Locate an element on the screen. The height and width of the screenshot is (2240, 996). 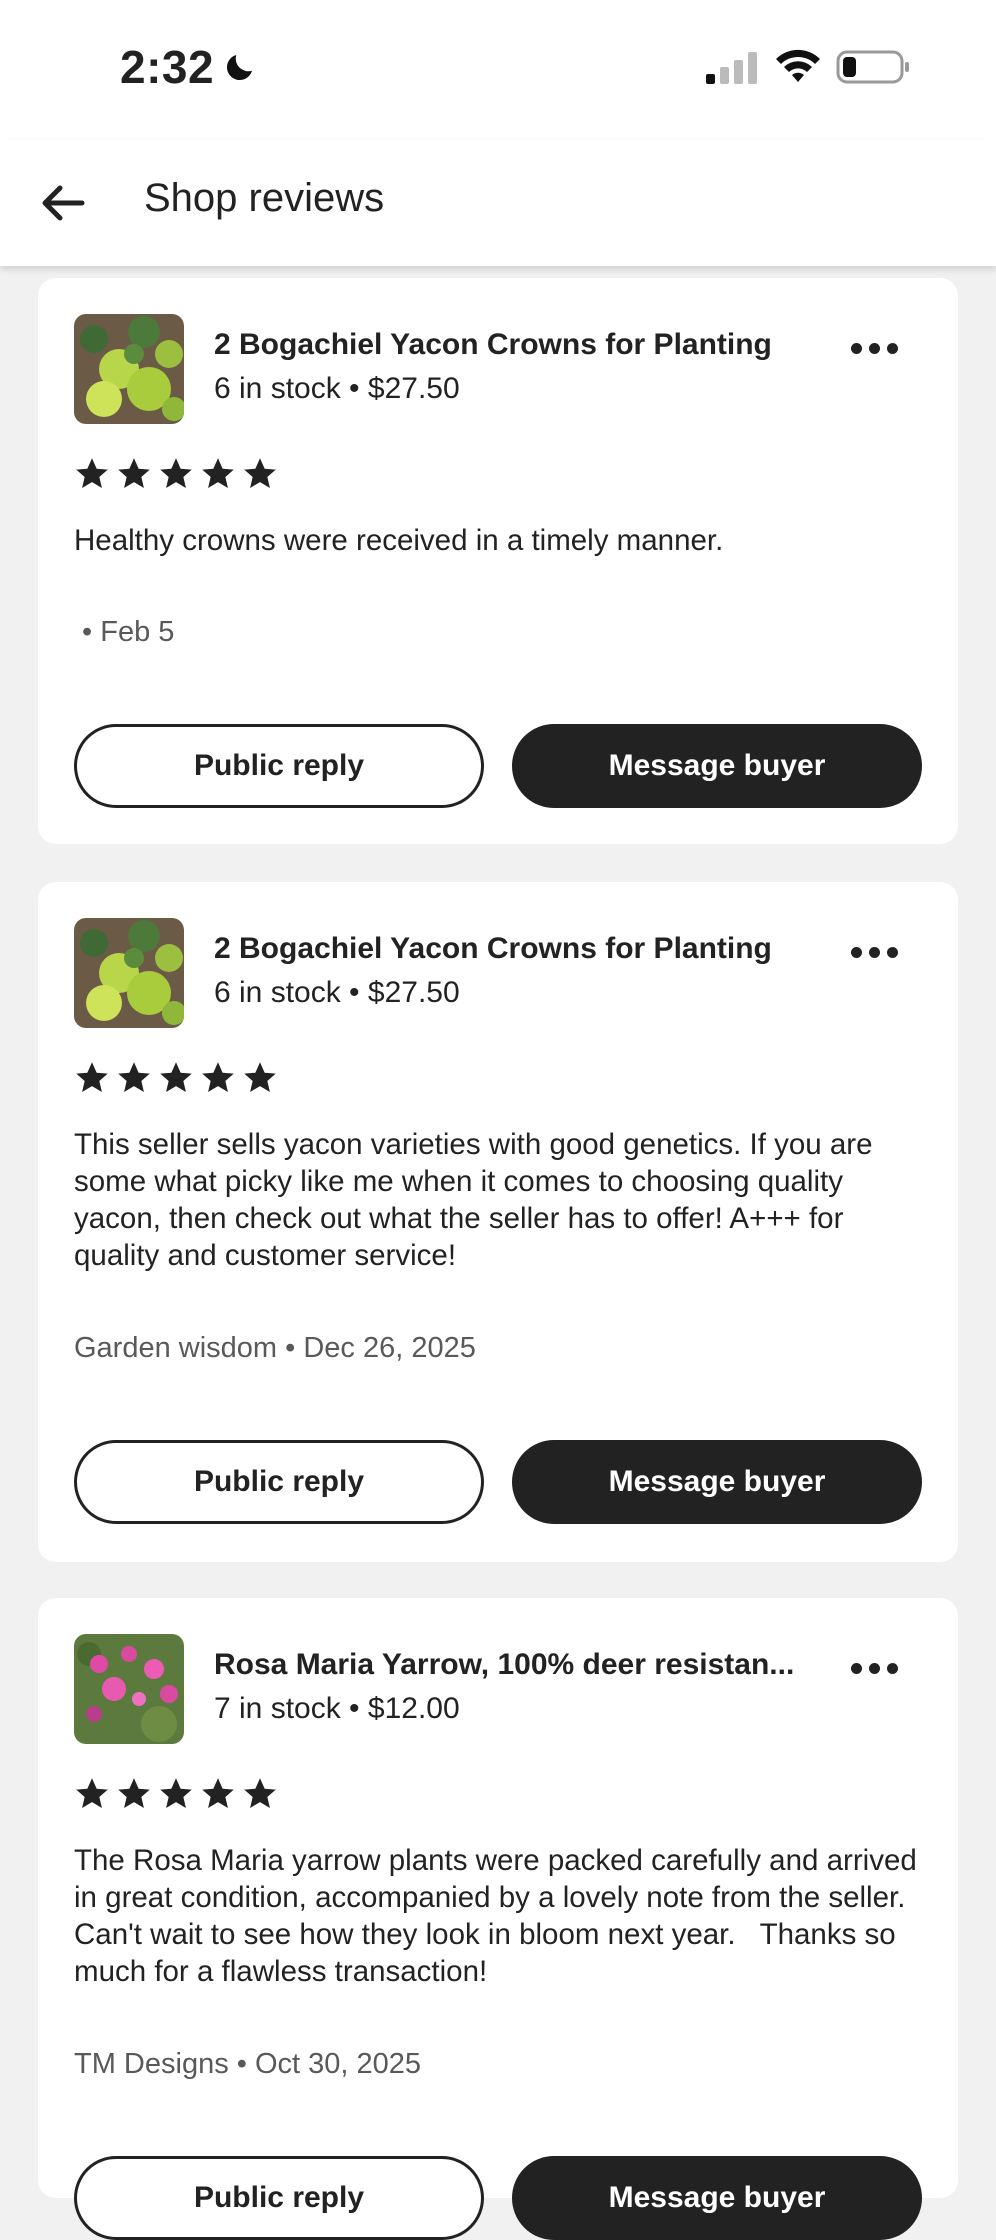
review-byline: Garden wisdom • Dec 26, 2025 is located at coordinates (275, 1348).